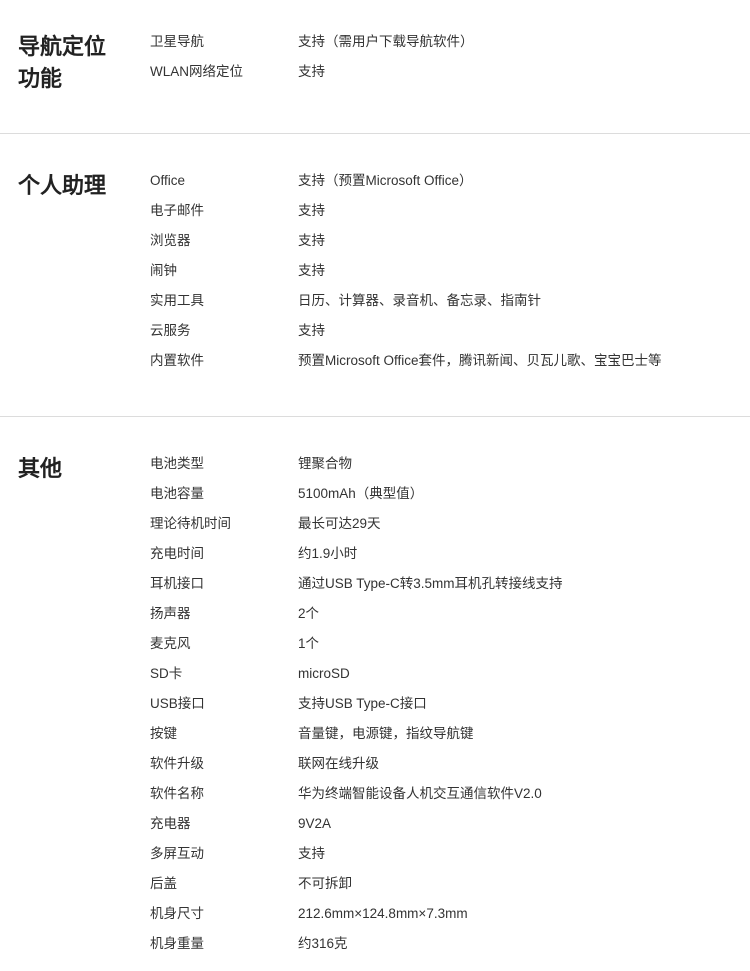 This screenshot has width=750, height=971. Describe the element at coordinates (170, 240) in the screenshot. I see `spec-key: 浏览器` at that location.